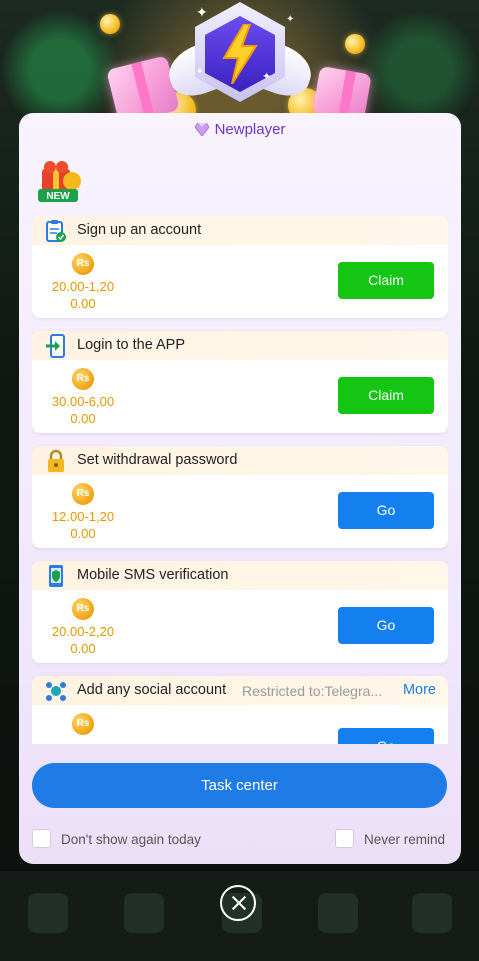 The height and width of the screenshot is (961, 479). Describe the element at coordinates (59, 181) in the screenshot. I see `new-gift-icon: NEW` at that location.